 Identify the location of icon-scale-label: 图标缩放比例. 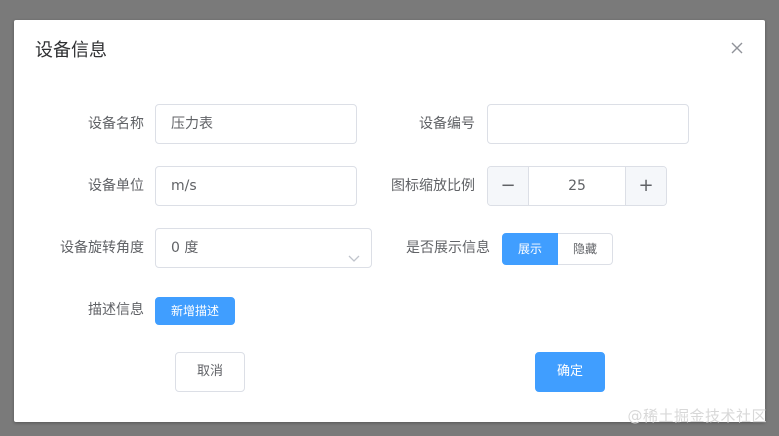
(433, 186).